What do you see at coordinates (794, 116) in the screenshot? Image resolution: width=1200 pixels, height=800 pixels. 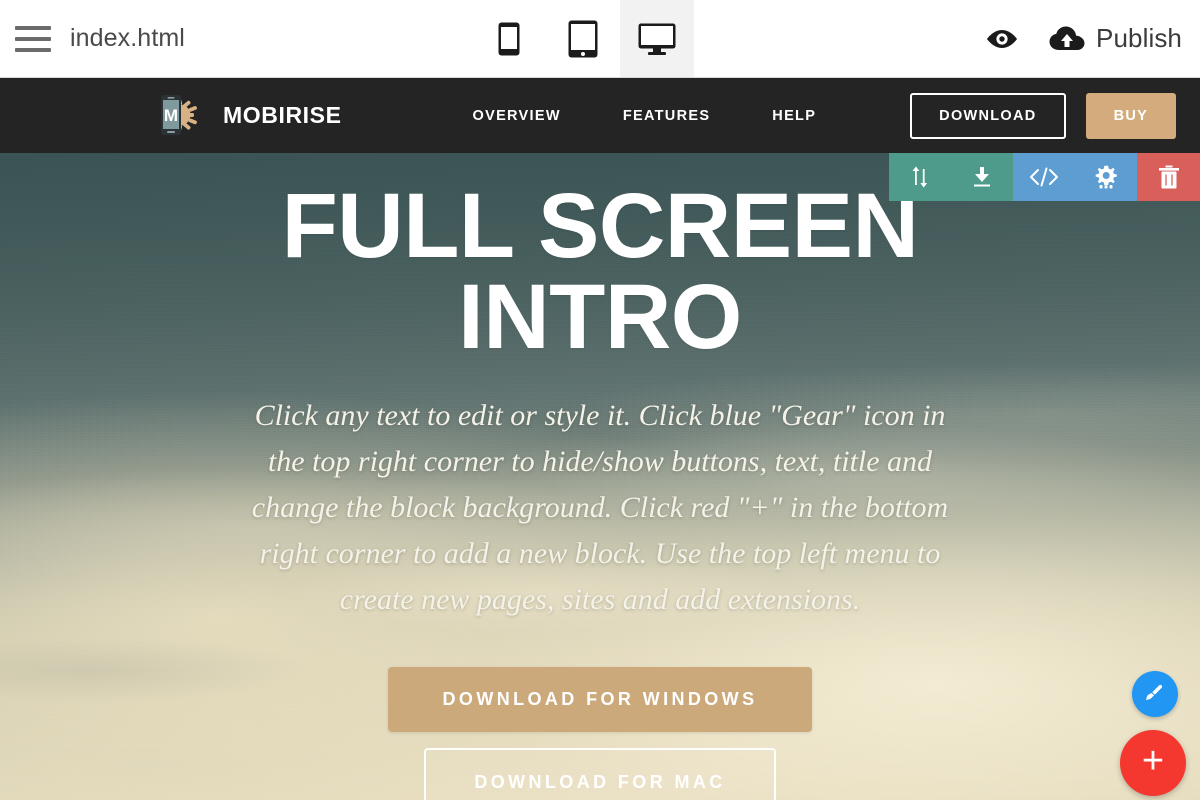 I see `nav-link-help: HELP` at bounding box center [794, 116].